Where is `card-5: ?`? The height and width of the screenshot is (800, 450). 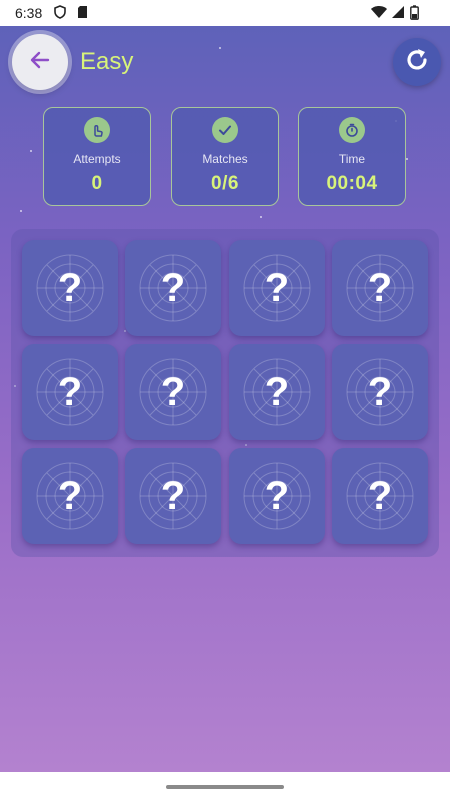 card-5: ? is located at coordinates (70, 392).